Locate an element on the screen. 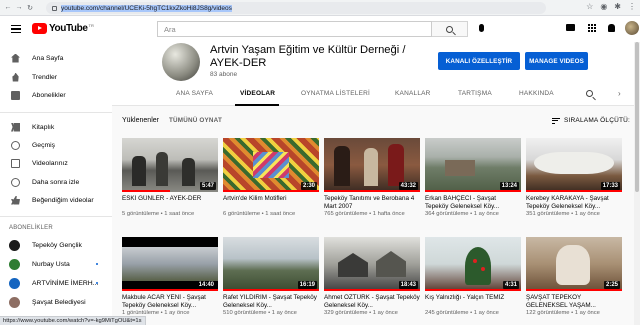 The height and width of the screenshot is (325, 640). sidebar-item-subscriptions: Abonelikler is located at coordinates (56, 95).